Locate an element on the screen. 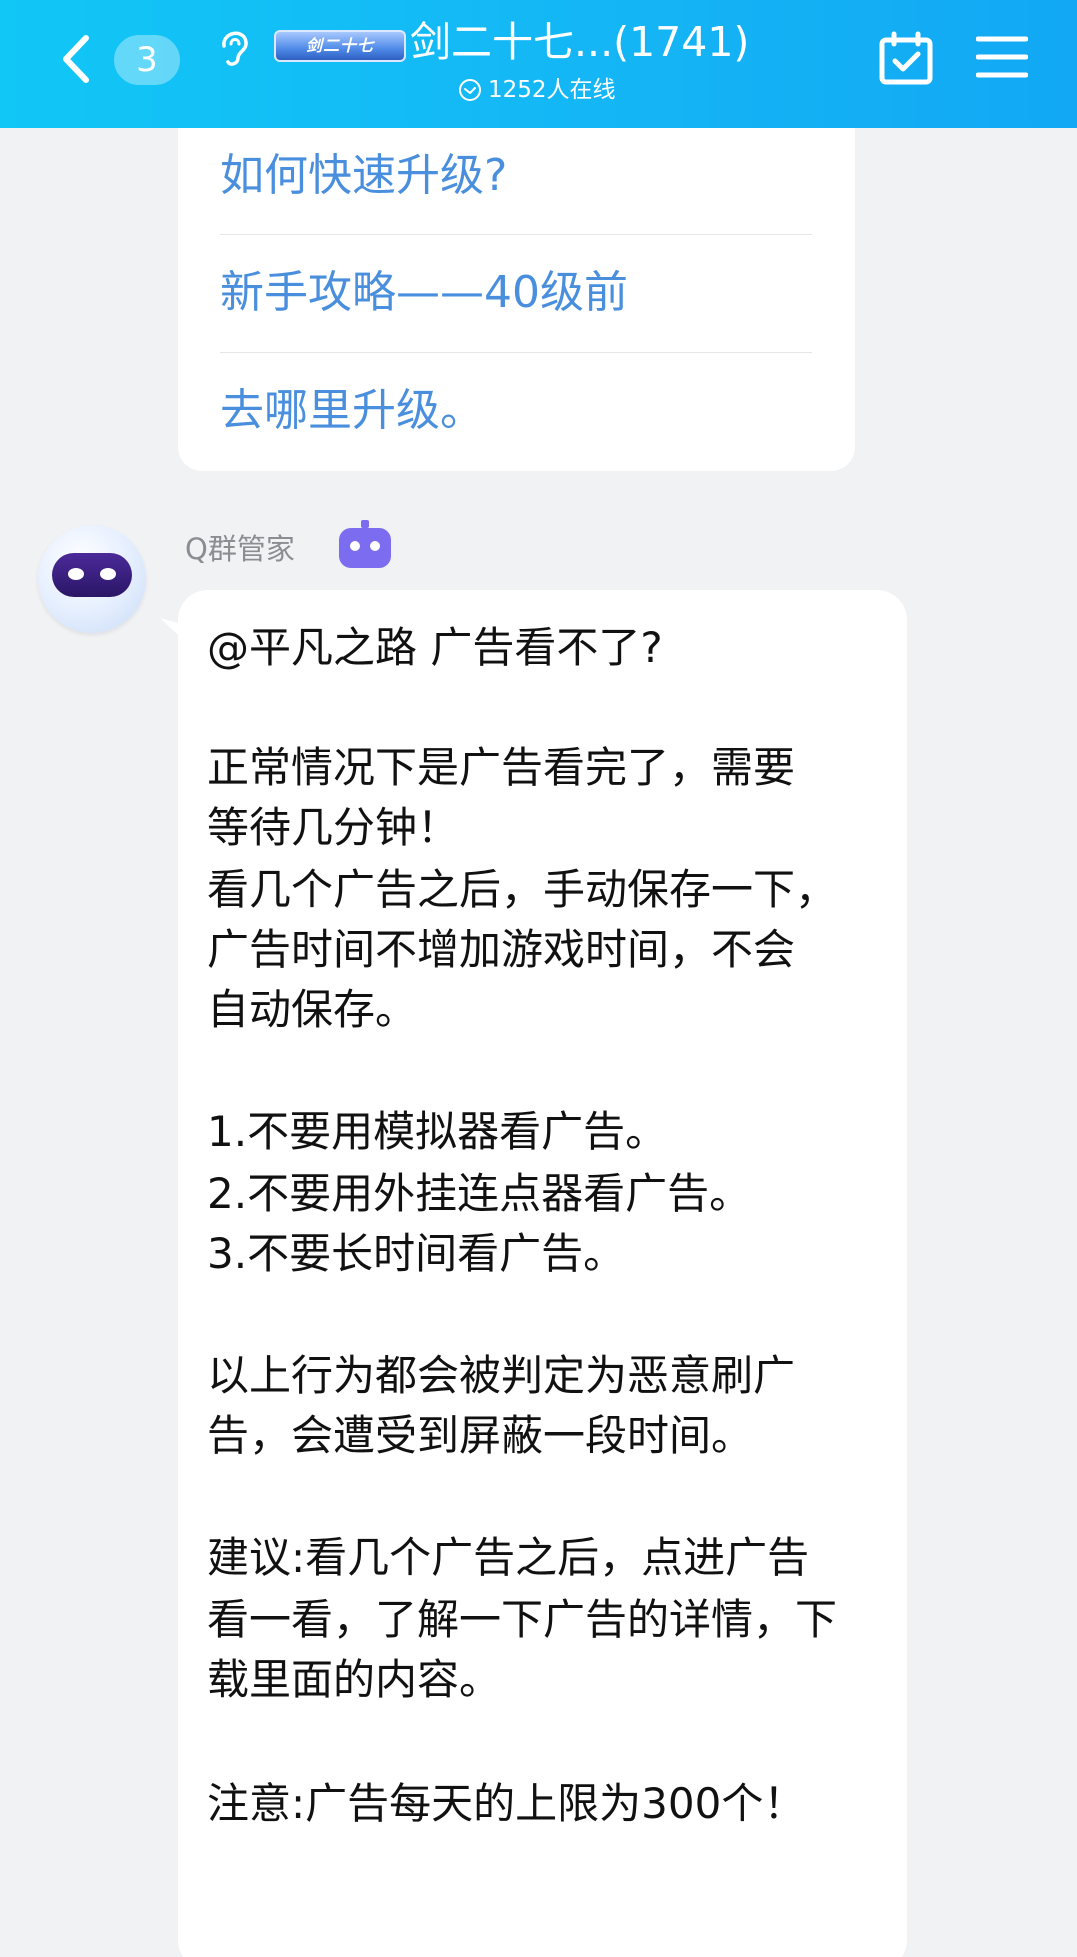 This screenshot has width=1077, height=1957. back-chevron-icon is located at coordinates (76, 59).